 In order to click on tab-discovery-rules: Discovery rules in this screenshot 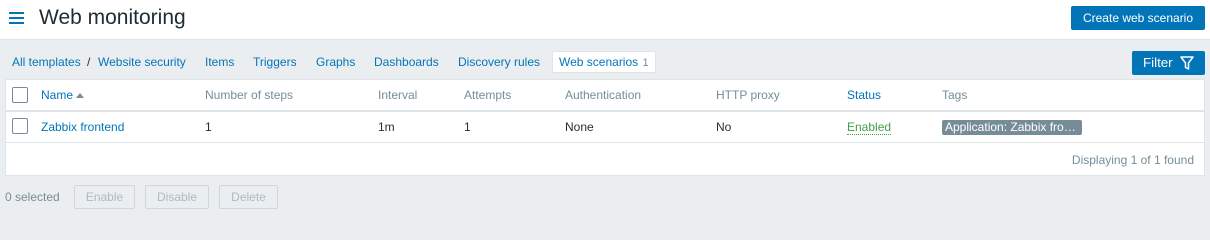, I will do `click(499, 62)`.